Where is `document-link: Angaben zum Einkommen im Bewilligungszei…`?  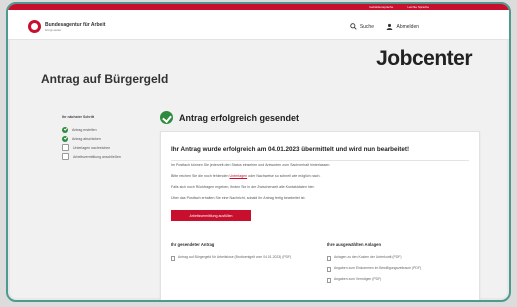
document-link: Angaben zum Einkommen im Bewilligungszei… is located at coordinates (402, 269).